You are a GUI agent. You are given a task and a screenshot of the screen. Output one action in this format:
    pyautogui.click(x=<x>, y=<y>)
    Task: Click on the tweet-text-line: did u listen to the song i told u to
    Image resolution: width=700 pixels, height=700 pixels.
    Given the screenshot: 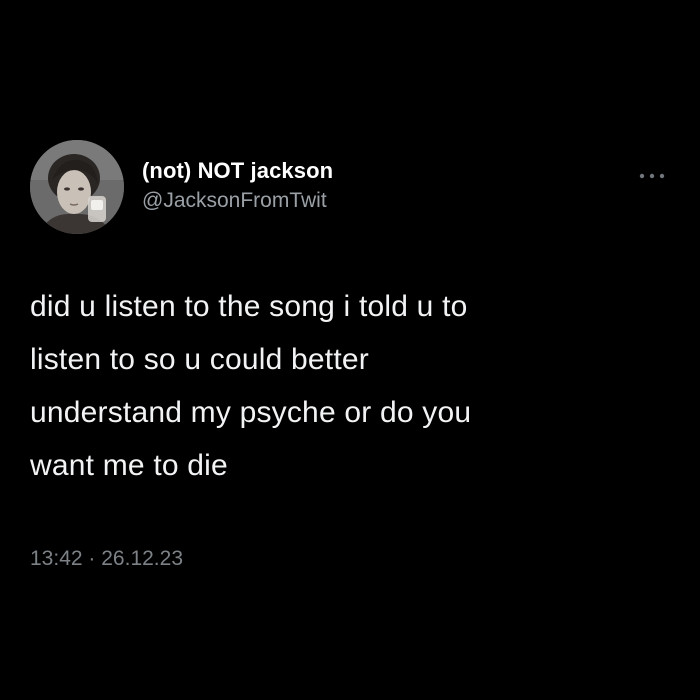 What is the action you would take?
    pyautogui.click(x=249, y=306)
    